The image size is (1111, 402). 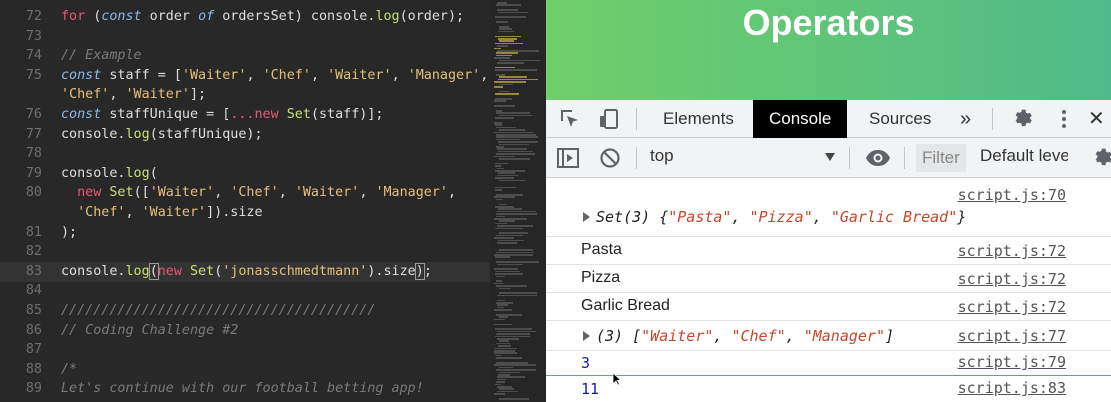 What do you see at coordinates (1101, 158) in the screenshot?
I see `console-settings-gear-icon` at bounding box center [1101, 158].